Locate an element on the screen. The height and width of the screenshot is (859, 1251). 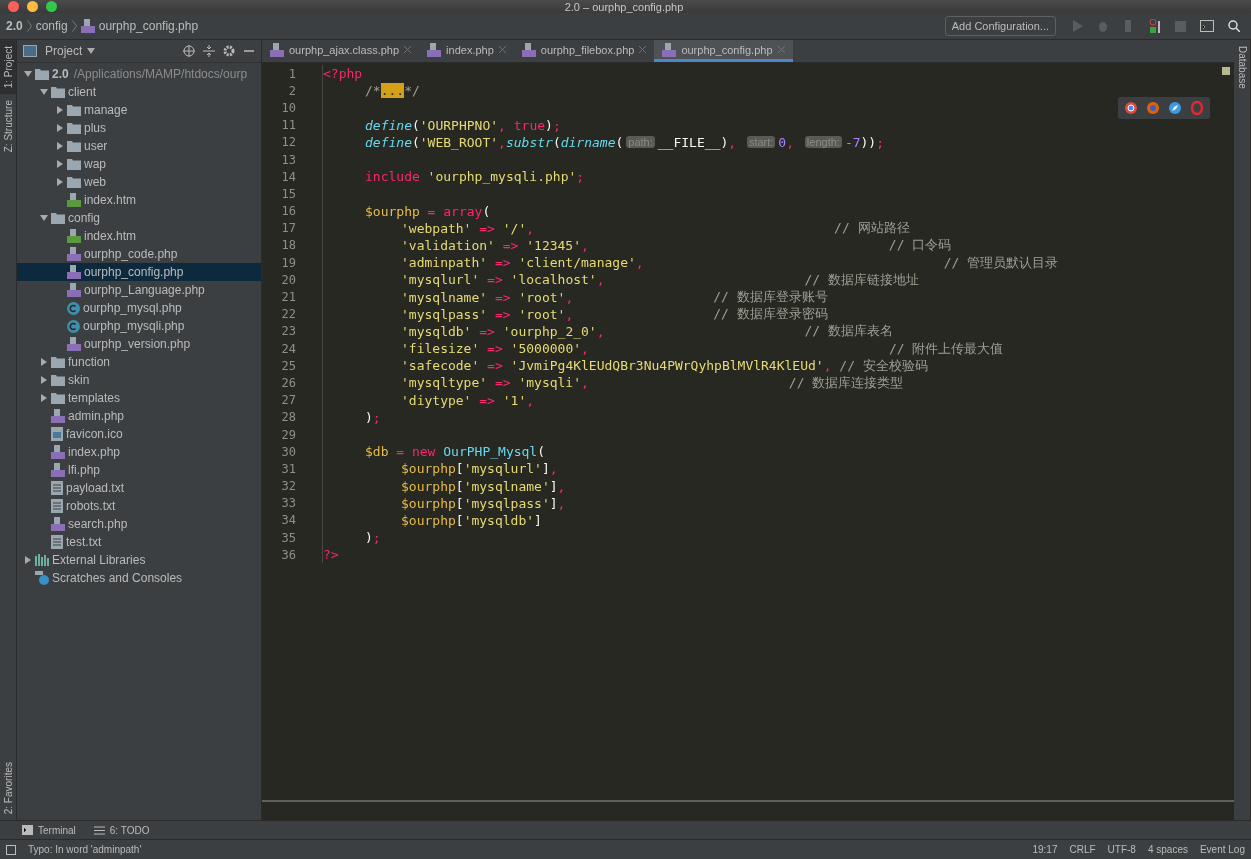
close-button is located at coordinates (13, 6).